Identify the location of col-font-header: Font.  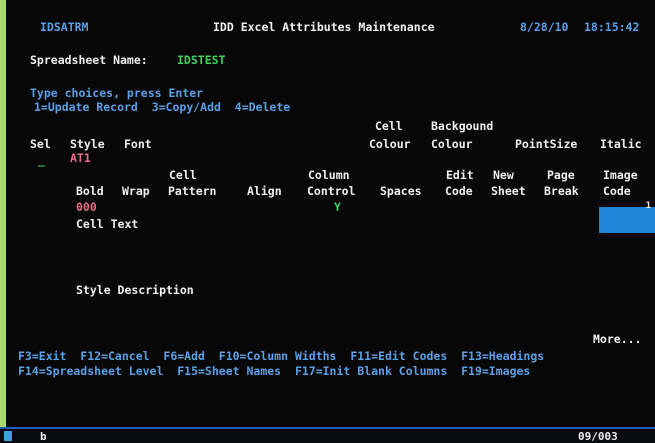
(138, 144).